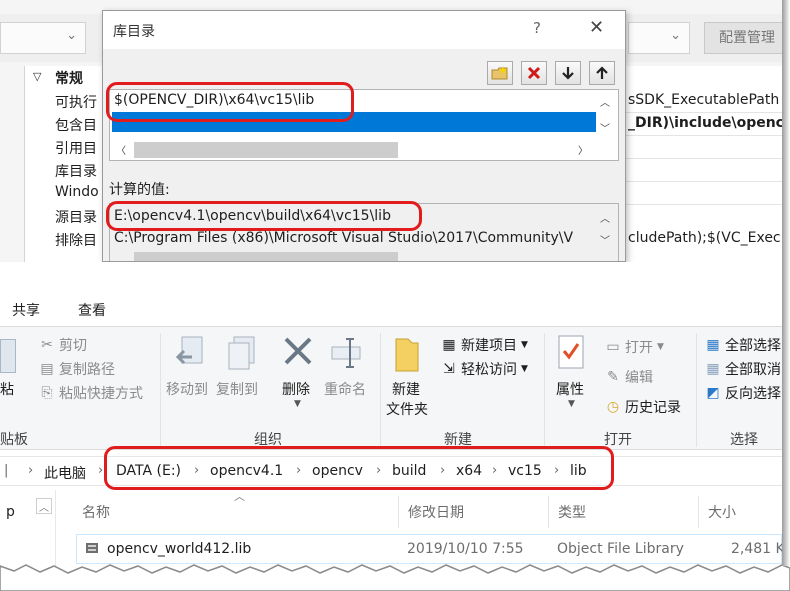 The height and width of the screenshot is (591, 790). What do you see at coordinates (704, 238) in the screenshot?
I see `property-value-exclude: cludePath);$(VC_Exec` at bounding box center [704, 238].